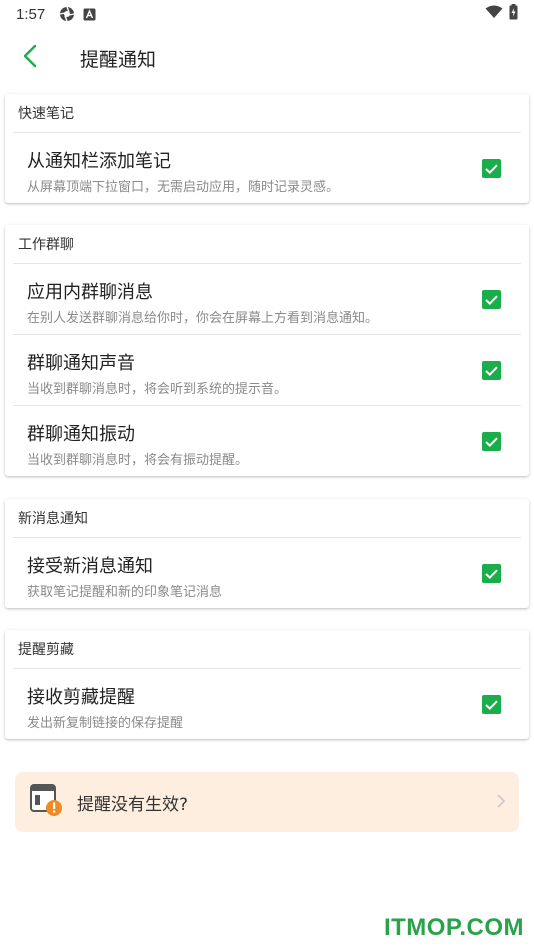  I want to click on setting-title: 群聊通知振动, so click(81, 434).